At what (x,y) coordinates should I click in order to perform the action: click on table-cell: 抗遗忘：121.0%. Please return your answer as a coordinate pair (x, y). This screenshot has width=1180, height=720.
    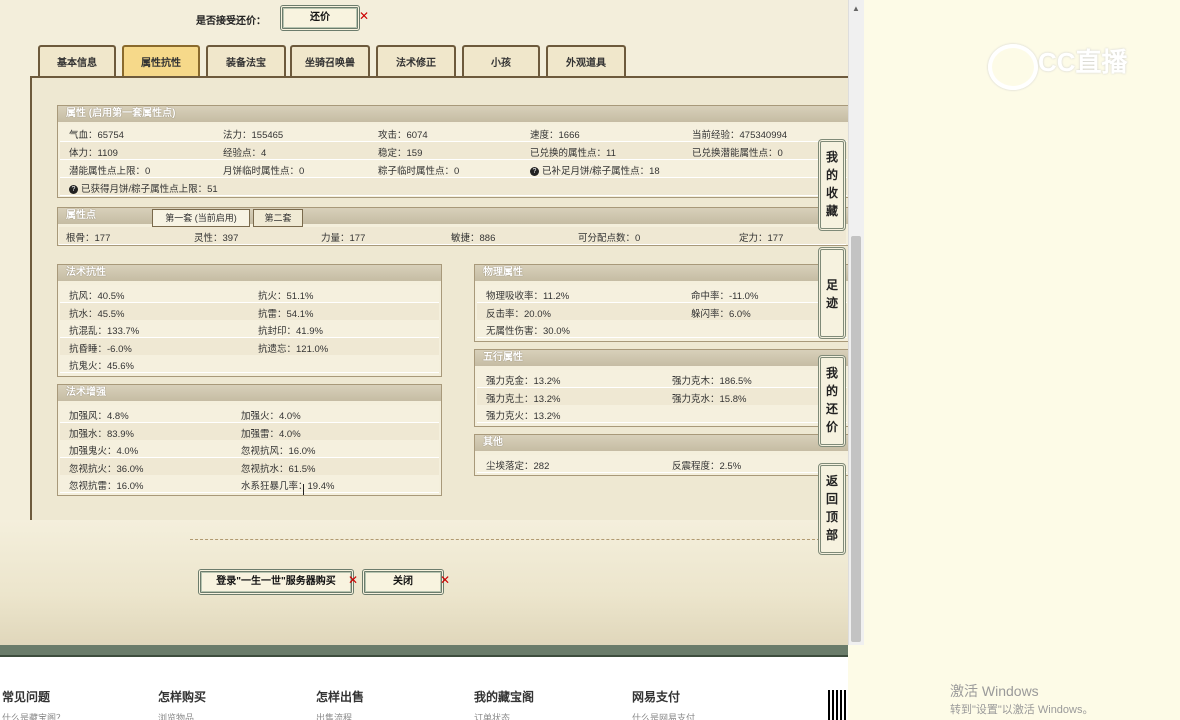
    Looking at the image, I should click on (293, 349).